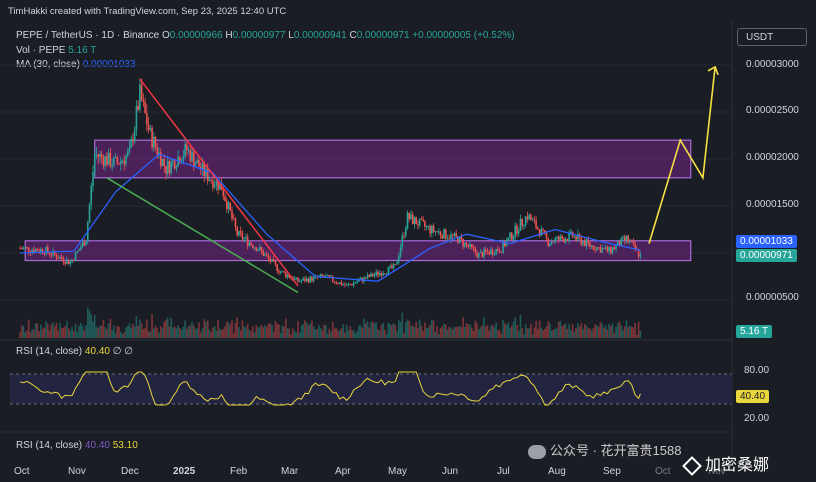 This screenshot has height=482, width=816. What do you see at coordinates (49, 445) in the screenshot?
I see `rsi2-label: RSI (14, close)` at bounding box center [49, 445].